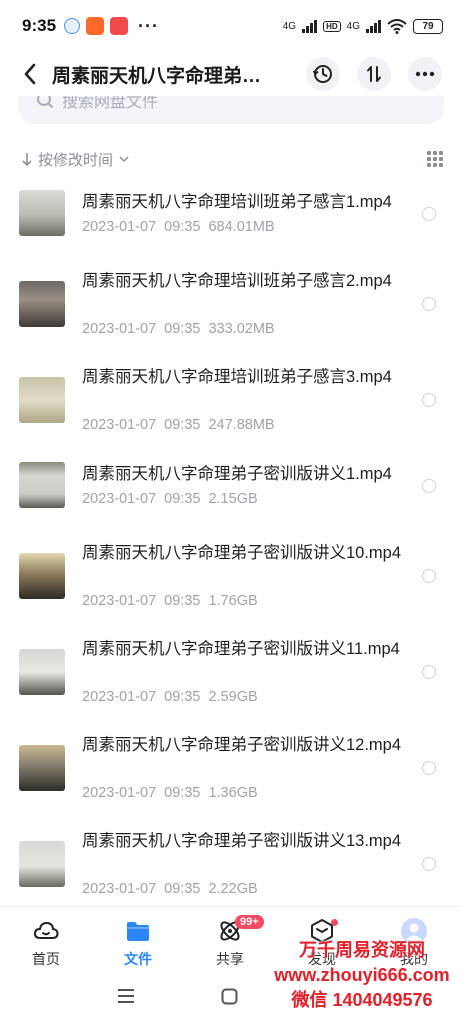  Describe the element at coordinates (230, 959) in the screenshot. I see `nav-label: 共享` at that location.